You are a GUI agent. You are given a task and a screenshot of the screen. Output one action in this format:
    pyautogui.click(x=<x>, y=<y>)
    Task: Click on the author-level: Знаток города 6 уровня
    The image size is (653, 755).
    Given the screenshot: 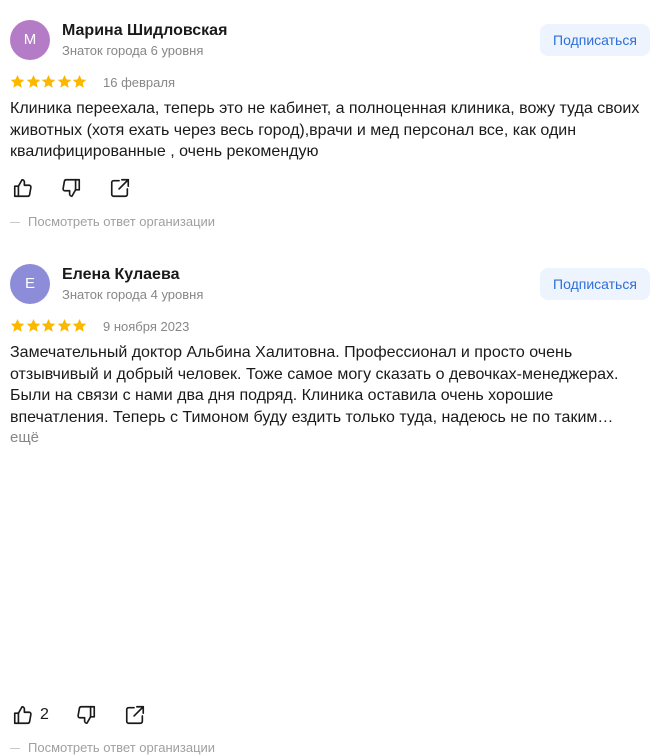 What is the action you would take?
    pyautogui.click(x=133, y=50)
    